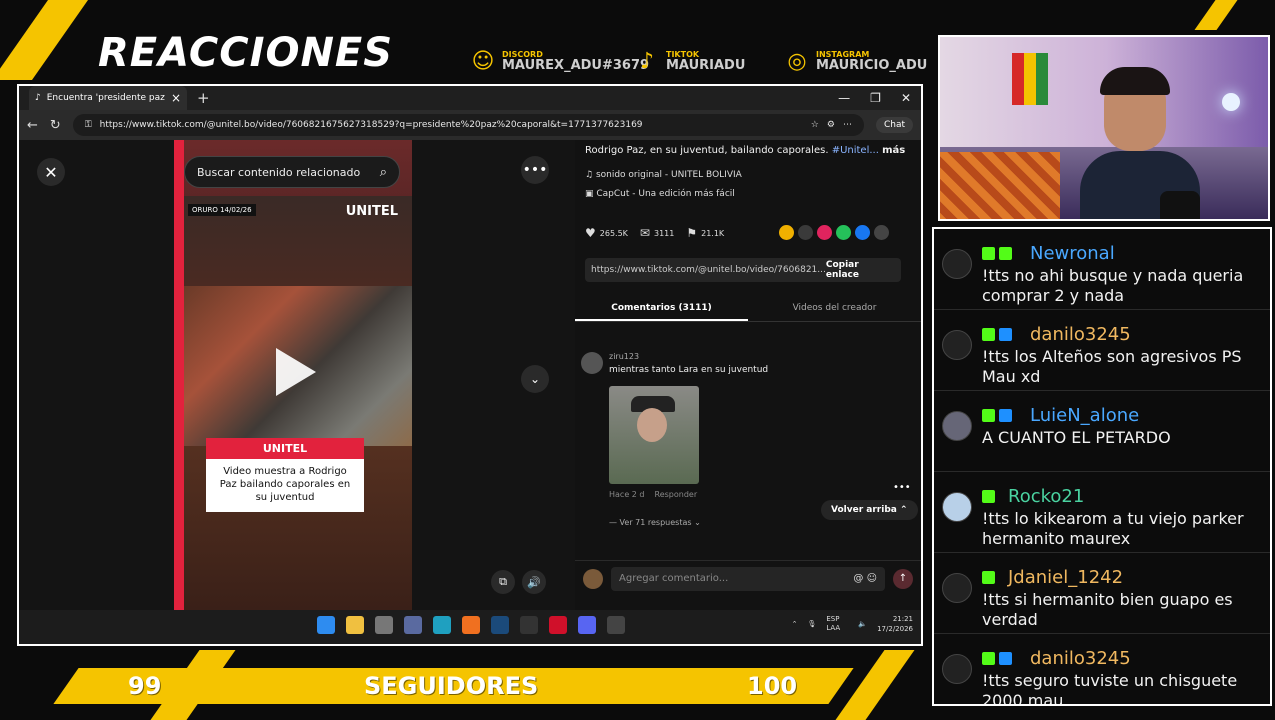 The height and width of the screenshot is (720, 1275). I want to click on add-comment-input: Agregar comentario... @ ☺, so click(748, 578).